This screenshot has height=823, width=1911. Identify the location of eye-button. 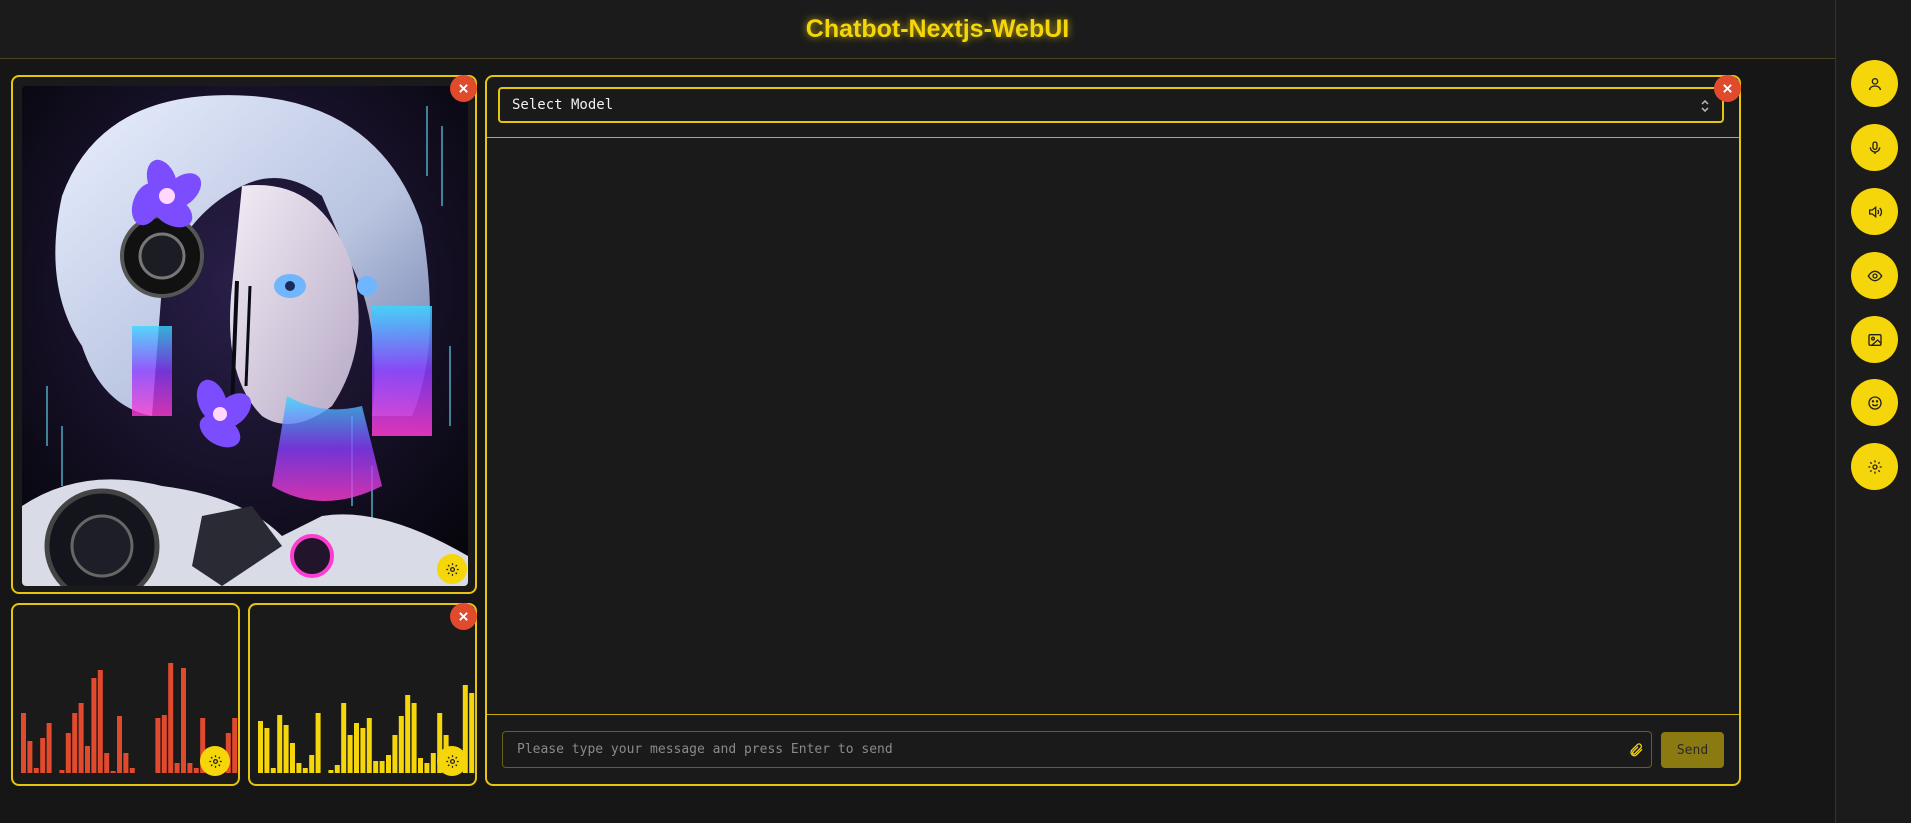
(1874, 275).